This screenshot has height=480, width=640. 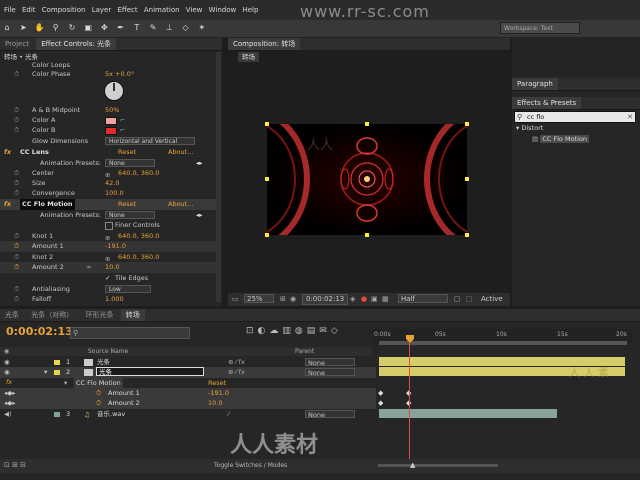 I want to click on 3d-view-icon: ⬚, so click(x=469, y=299).